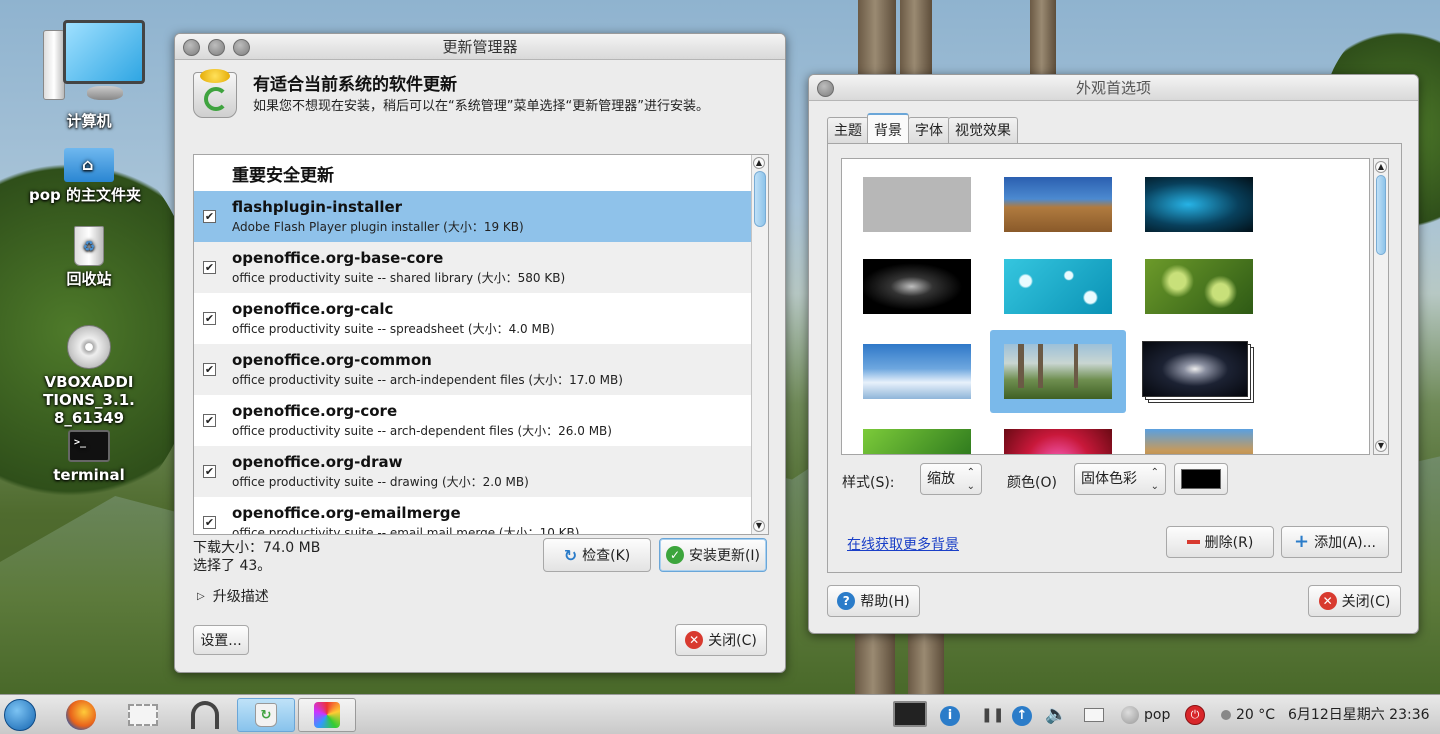  Describe the element at coordinates (241, 47) in the screenshot. I see `window-maximize-icon` at that location.